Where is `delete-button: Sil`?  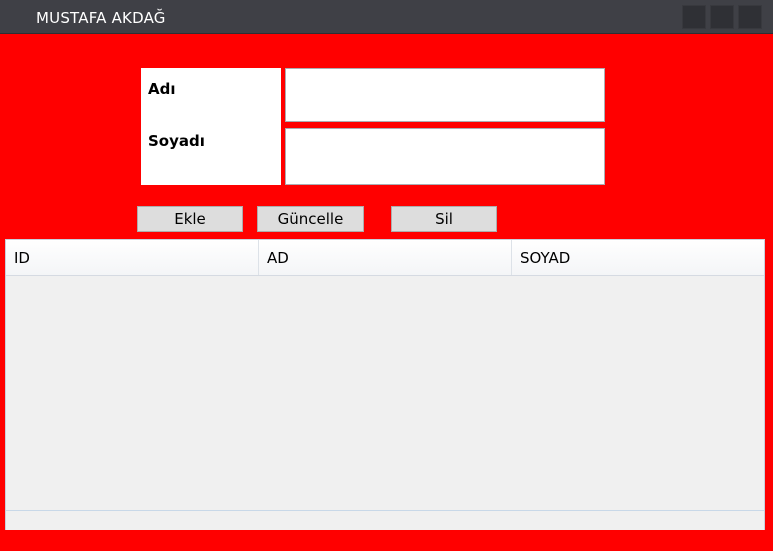 delete-button: Sil is located at coordinates (444, 219).